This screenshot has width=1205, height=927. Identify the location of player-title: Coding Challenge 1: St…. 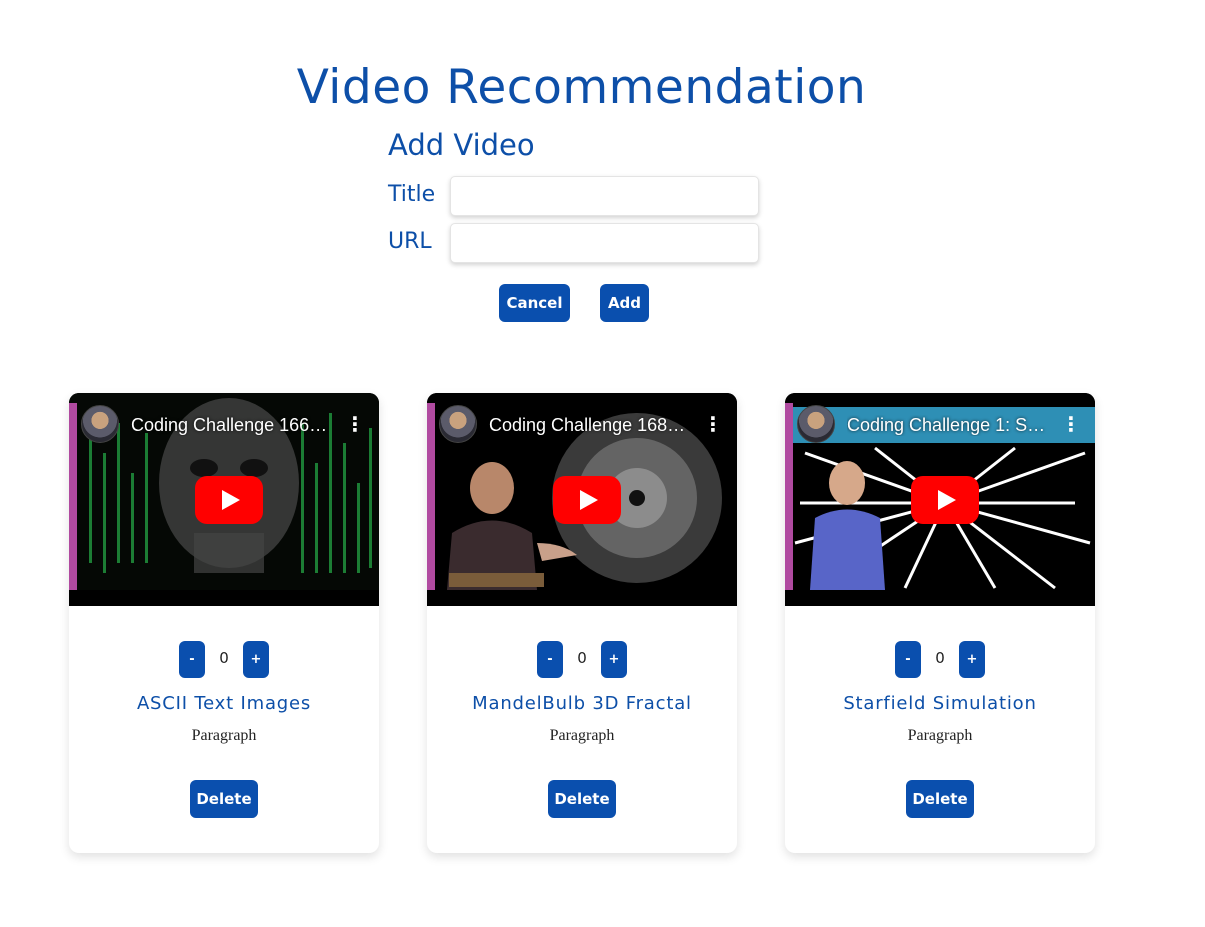
(947, 425).